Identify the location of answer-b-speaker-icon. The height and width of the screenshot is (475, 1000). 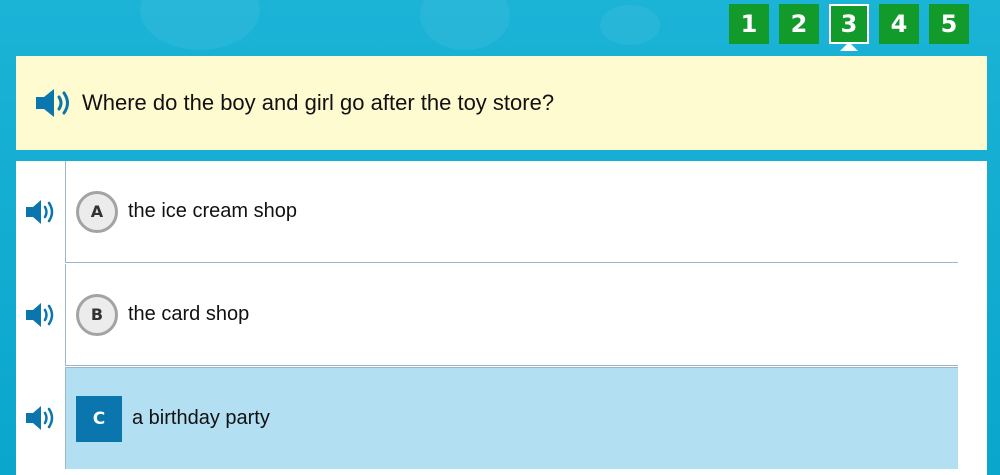
(41, 315).